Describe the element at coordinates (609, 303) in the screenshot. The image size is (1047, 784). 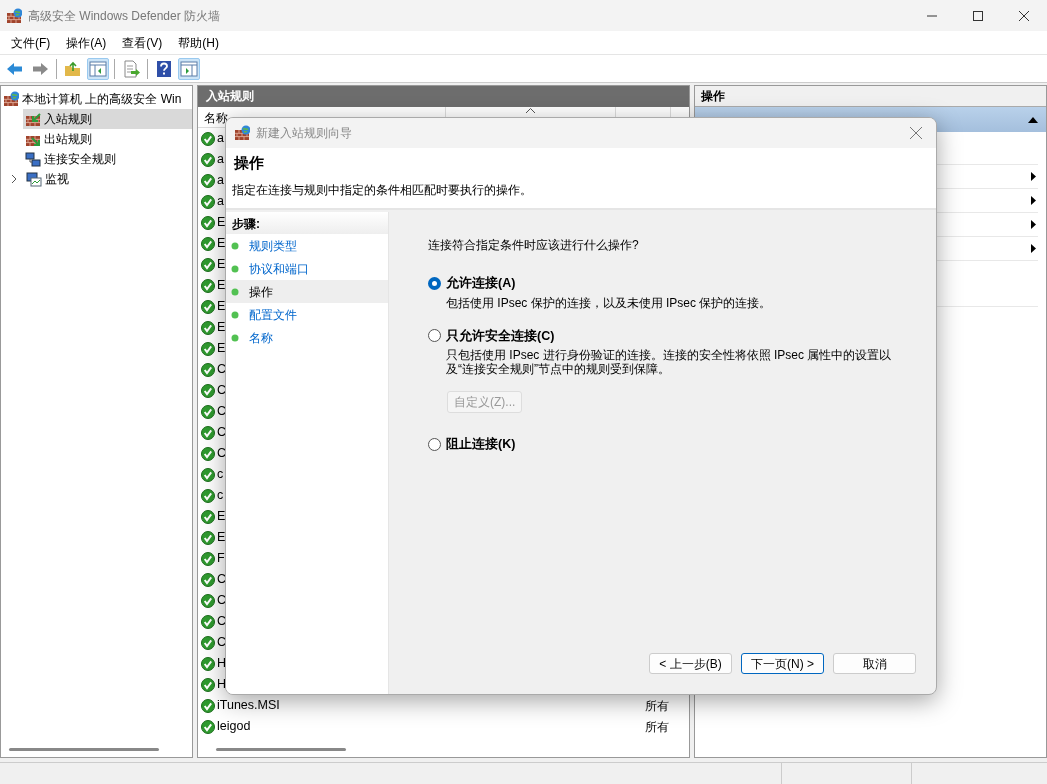
I see `option-description: 包括使用 IPsec 保护的连接，以及未使用 IPsec 保护的连接。` at that location.